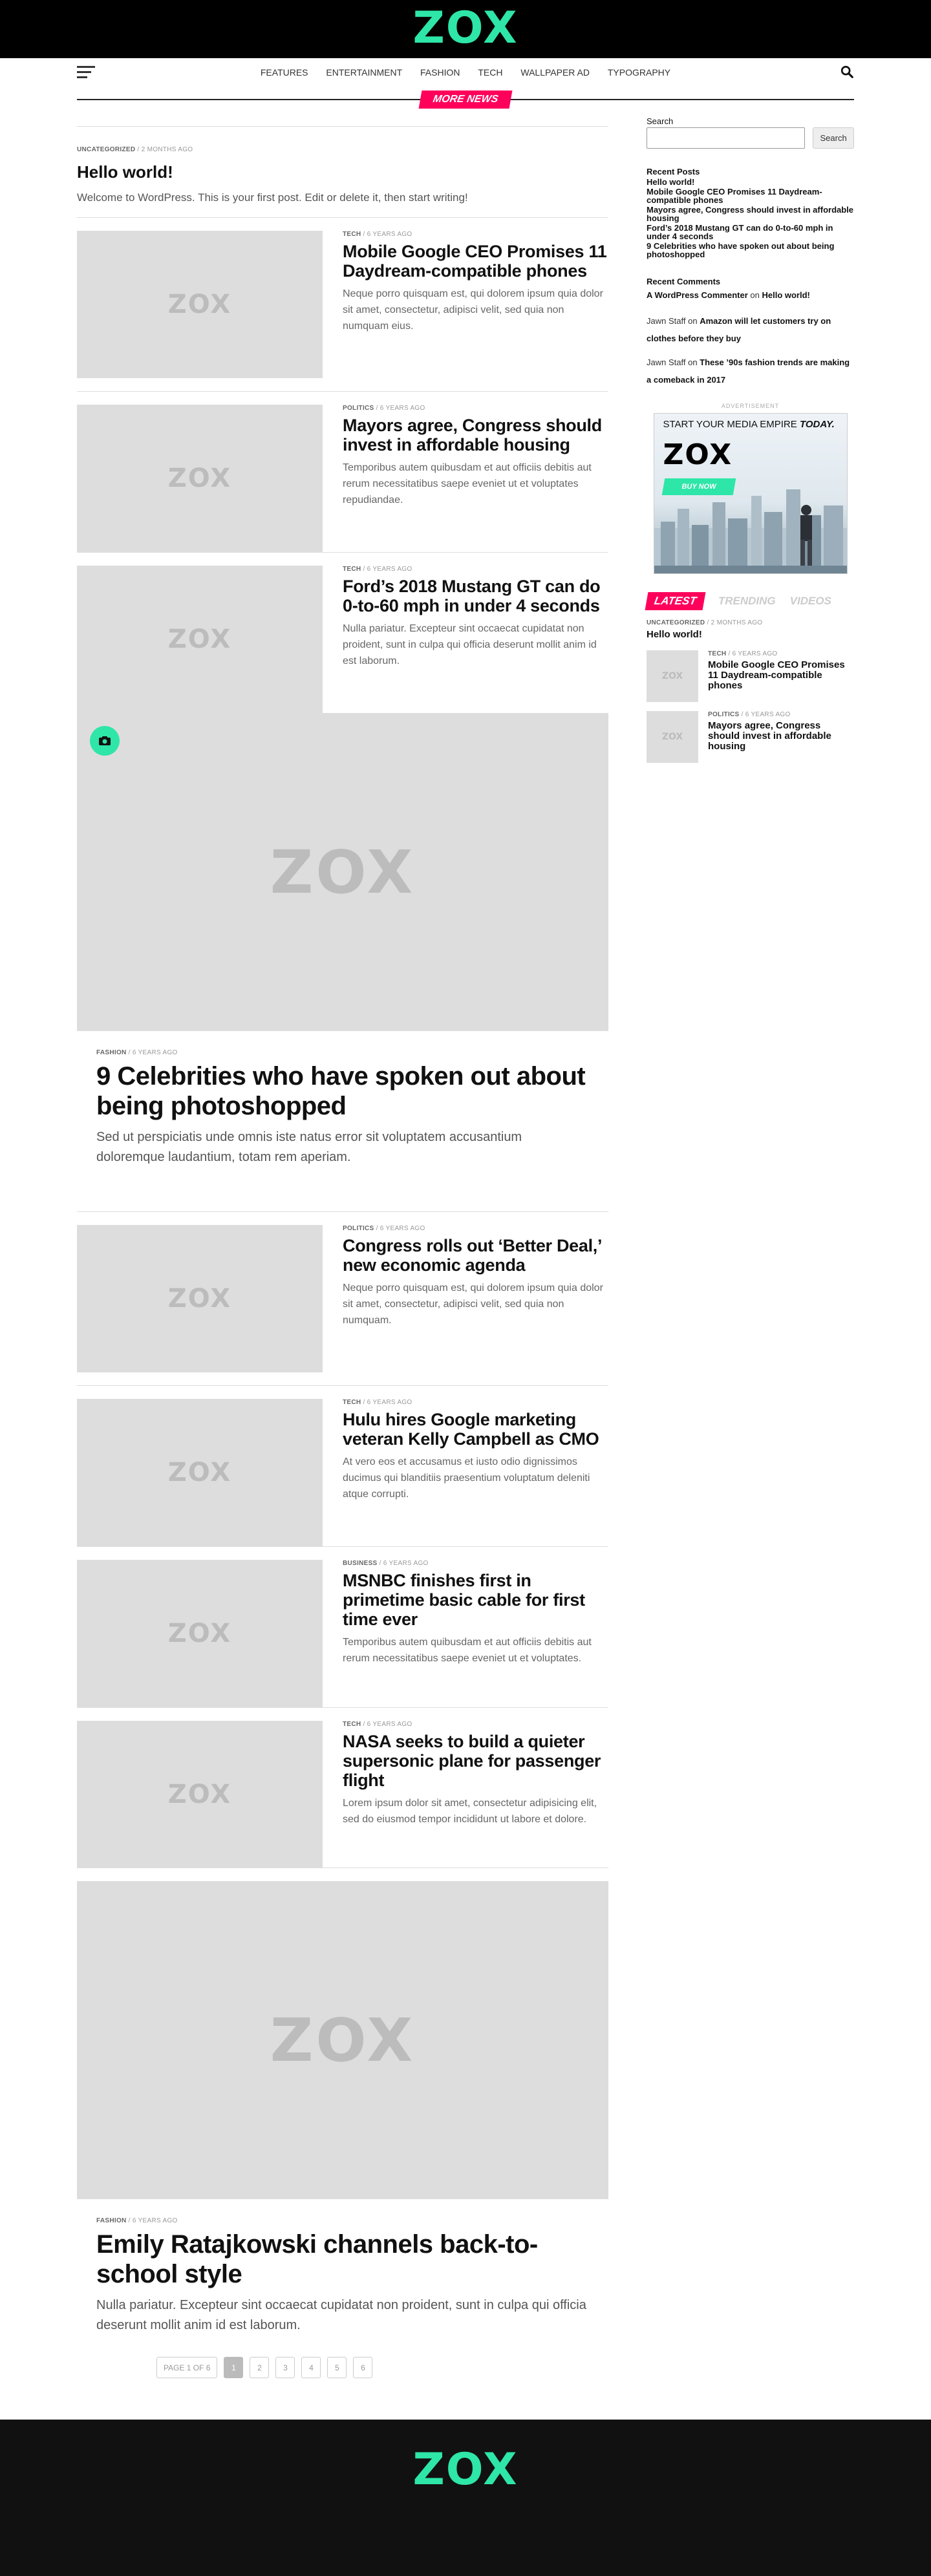 The height and width of the screenshot is (2576, 931). Describe the element at coordinates (465, 2470) in the screenshot. I see `footer-logo: ZOX` at that location.